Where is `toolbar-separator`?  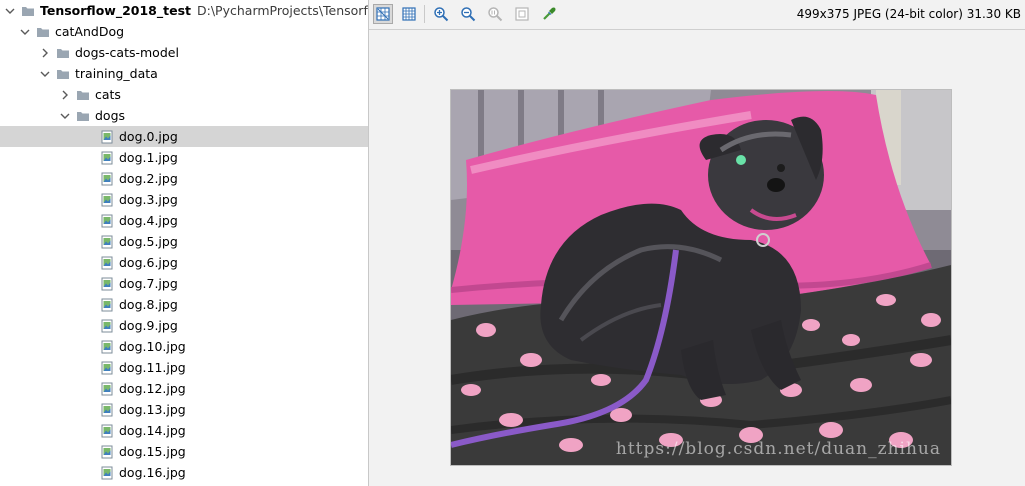
toolbar-separator is located at coordinates (424, 14).